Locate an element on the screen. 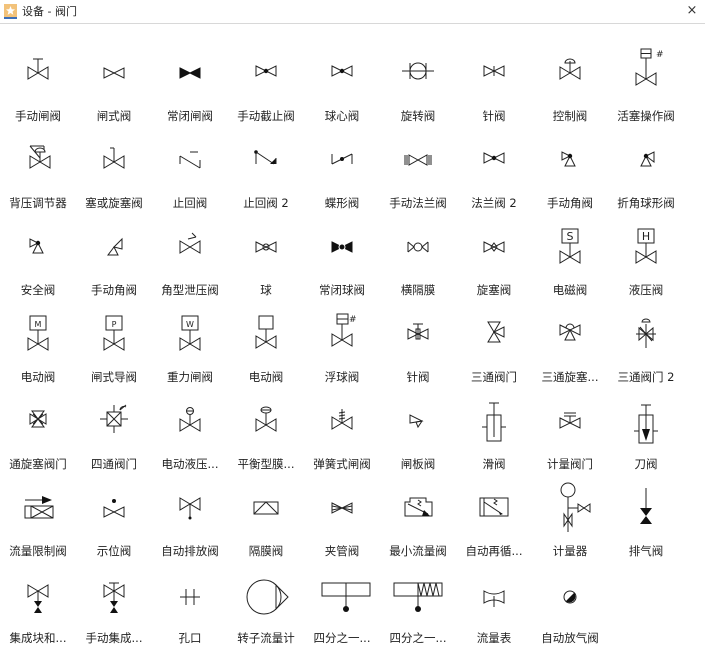 The width and height of the screenshot is (705, 650). shape-label: 球心阀 is located at coordinates (342, 116).